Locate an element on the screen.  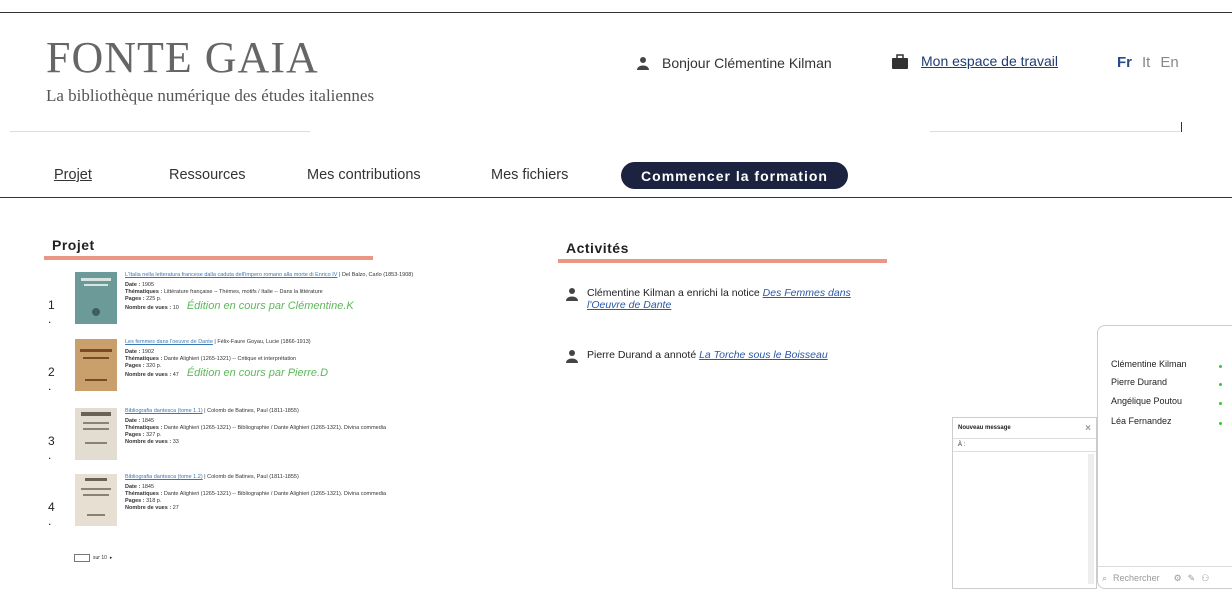
nav-ressources: Ressources is located at coordinates (207, 175).